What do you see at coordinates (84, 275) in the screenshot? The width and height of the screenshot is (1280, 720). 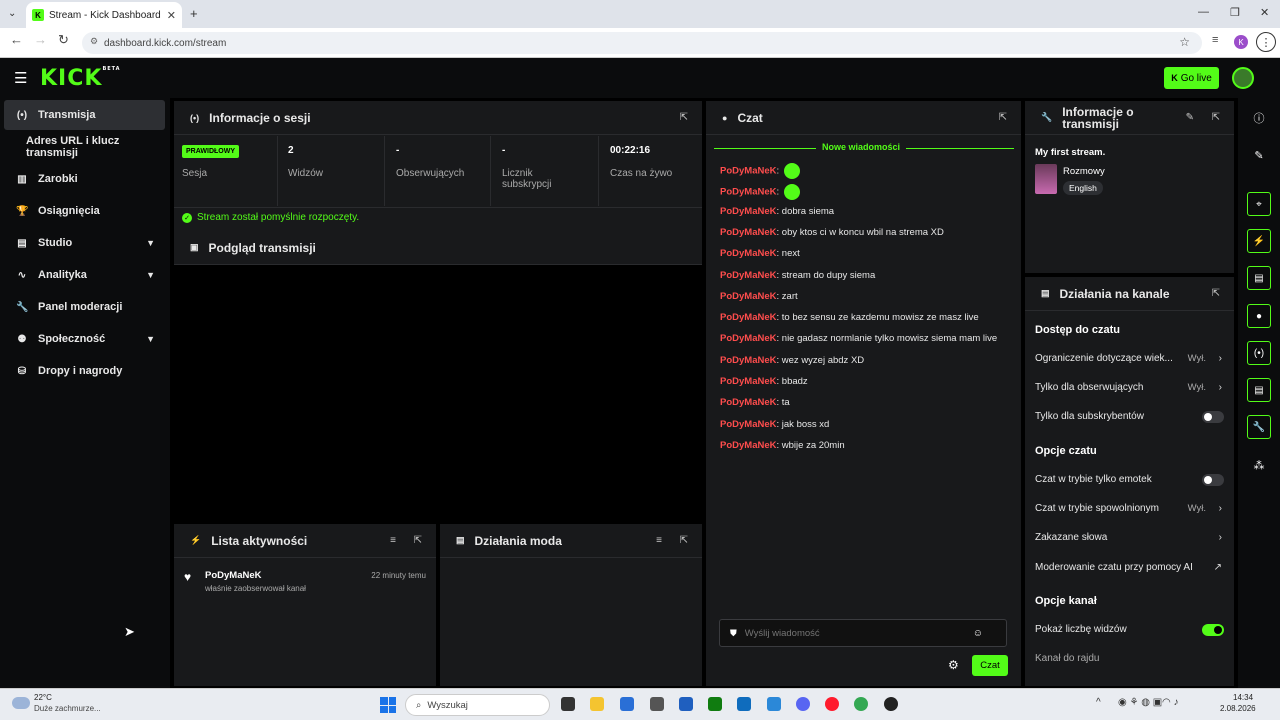 I see `sidebar-item-analityka: ∿ Analityka ▼` at bounding box center [84, 275].